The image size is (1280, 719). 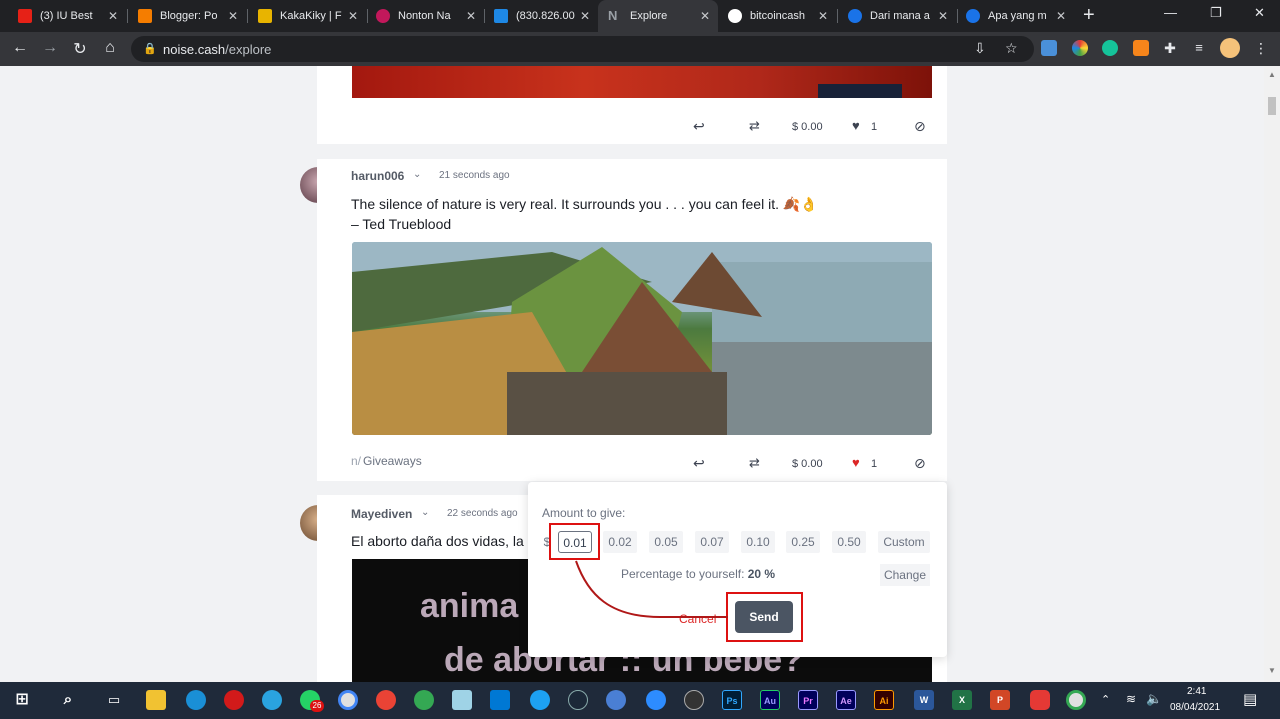 I want to click on menu-kebab-icon: ⋮, so click(x=1261, y=48).